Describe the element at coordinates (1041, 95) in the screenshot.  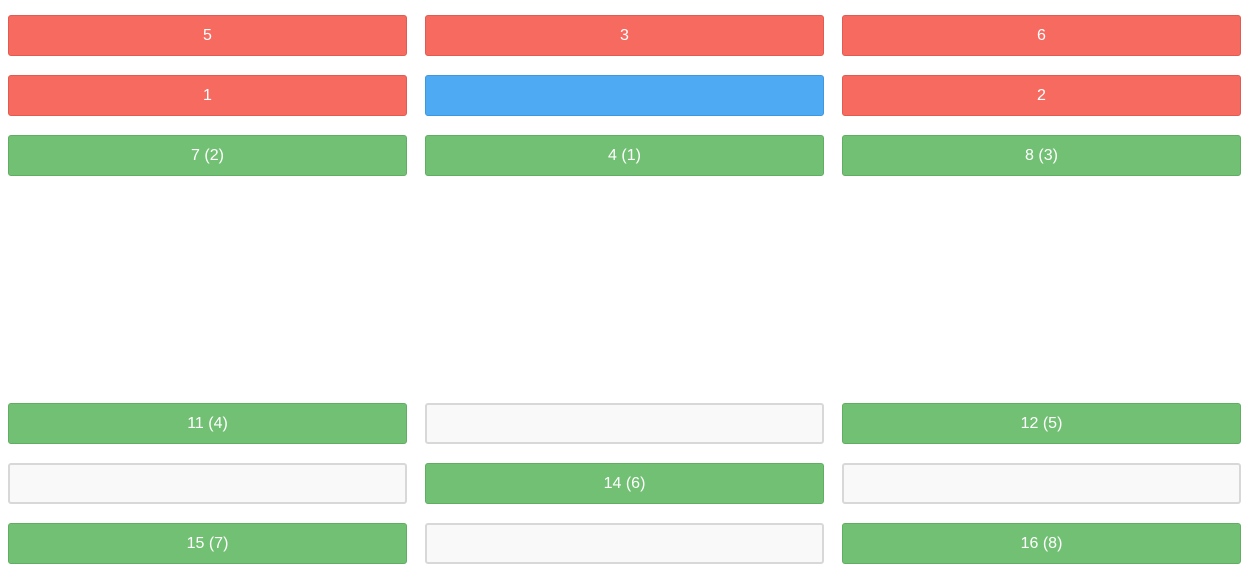
I see `tile-r2-c3: 2` at that location.